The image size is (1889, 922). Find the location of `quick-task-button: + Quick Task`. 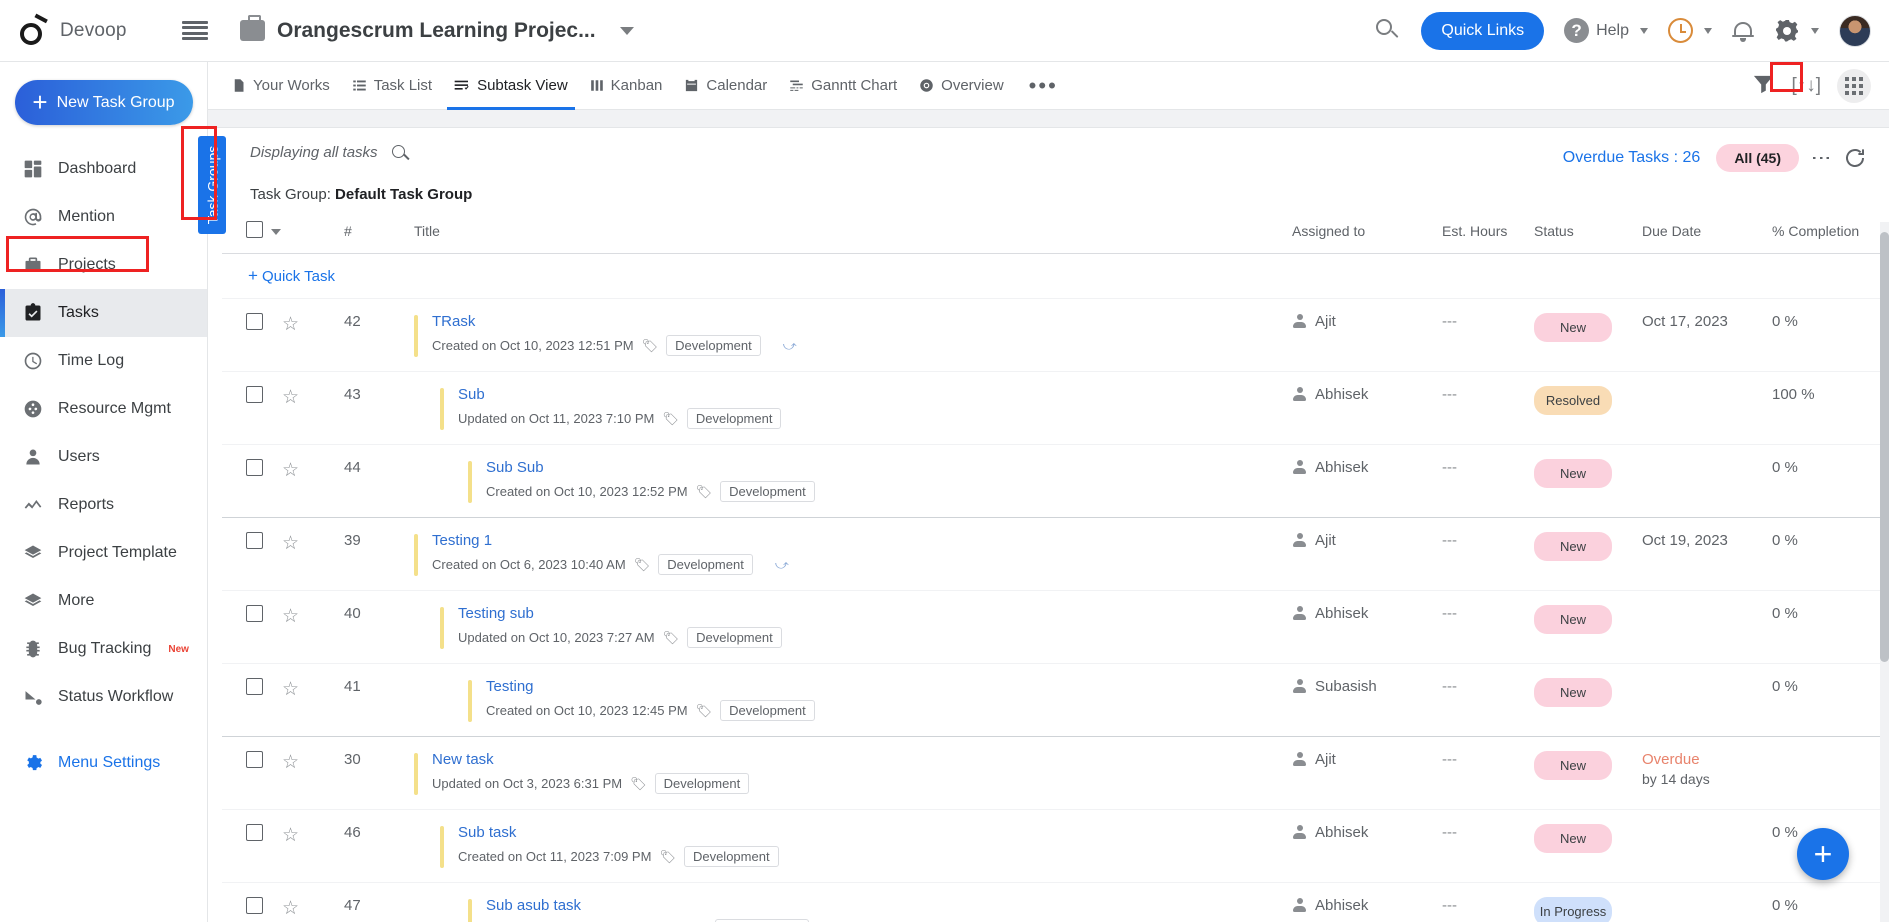

quick-task-button: + Quick Task is located at coordinates (278, 276).